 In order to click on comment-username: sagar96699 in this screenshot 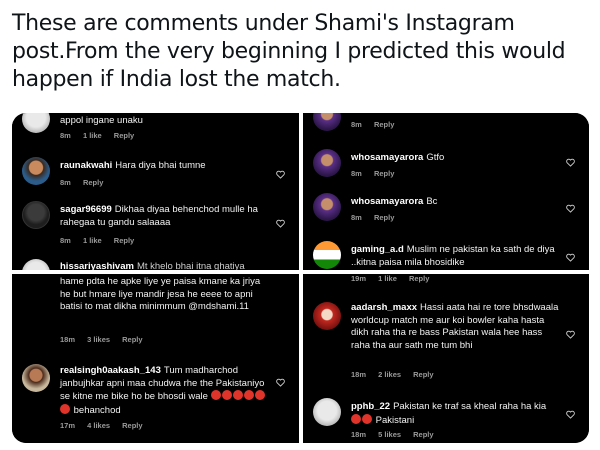, I will do `click(86, 209)`.